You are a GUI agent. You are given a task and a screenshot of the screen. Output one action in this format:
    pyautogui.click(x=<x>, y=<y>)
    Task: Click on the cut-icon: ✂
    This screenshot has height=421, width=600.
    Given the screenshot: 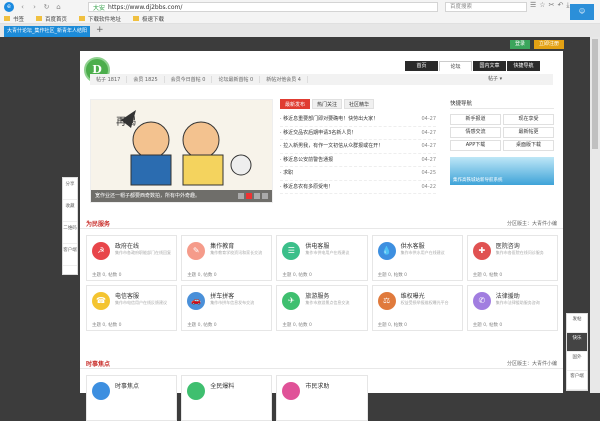 What is the action you would take?
    pyautogui.click(x=552, y=5)
    